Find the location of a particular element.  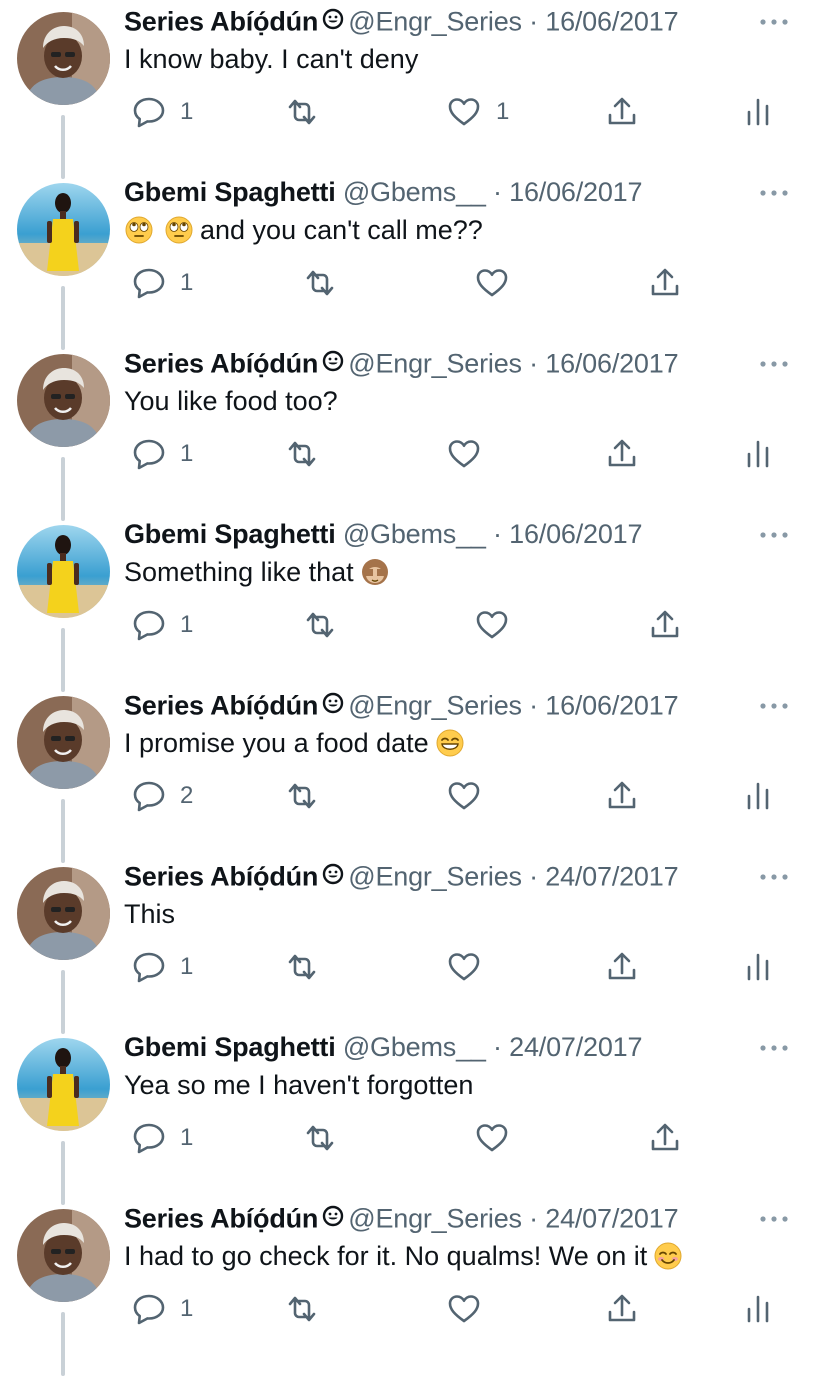

see-no-evil-monkey-emoji is located at coordinates (374, 572).